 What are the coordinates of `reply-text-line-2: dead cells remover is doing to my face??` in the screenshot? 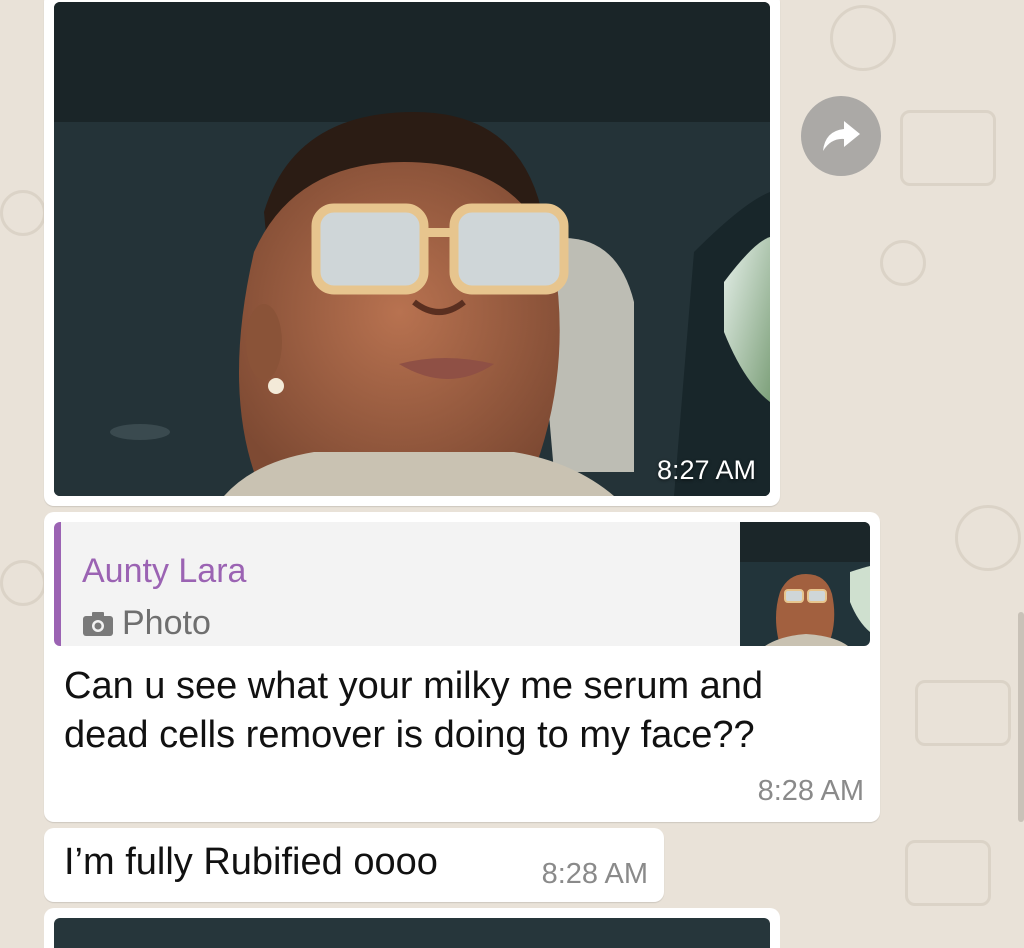 It's located at (409, 735).